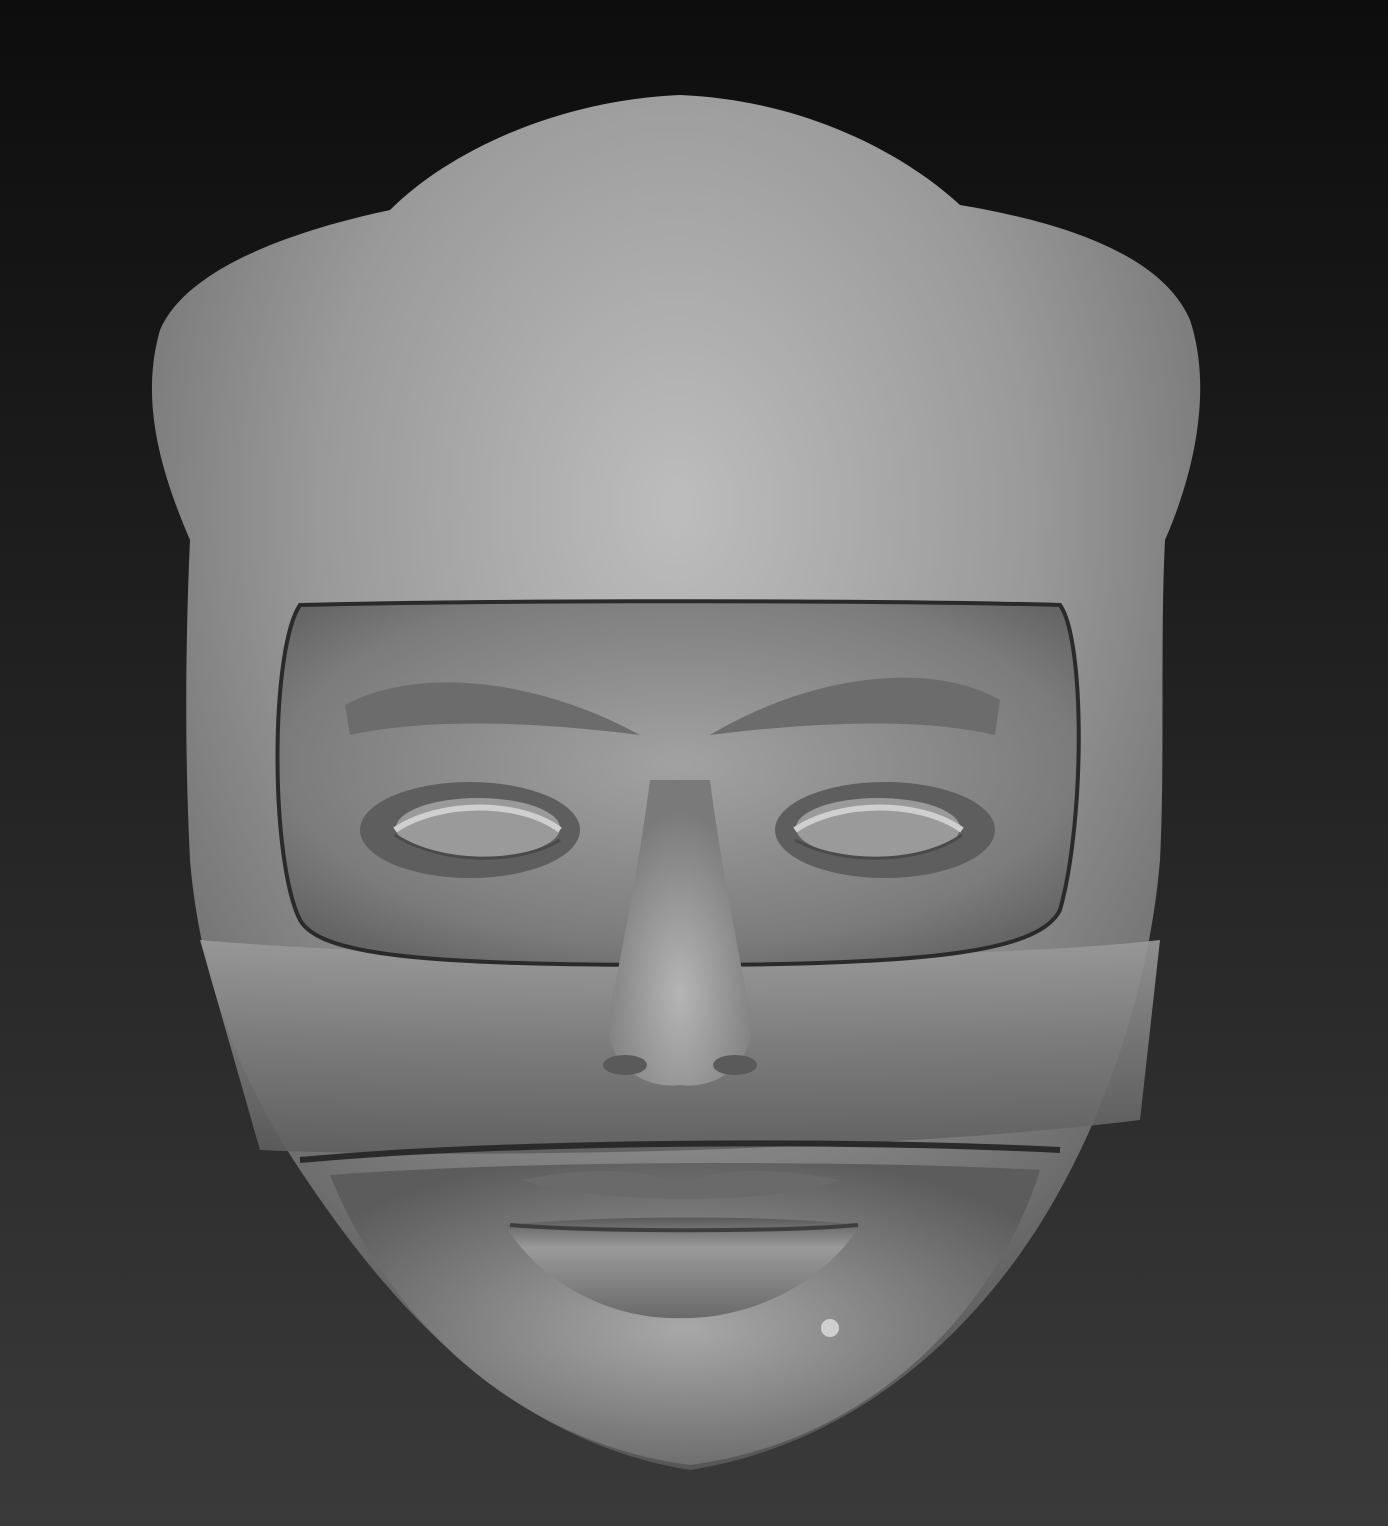 The width and height of the screenshot is (1388, 1526). Describe the element at coordinates (885, 830) in the screenshot. I see `right-eye` at that location.